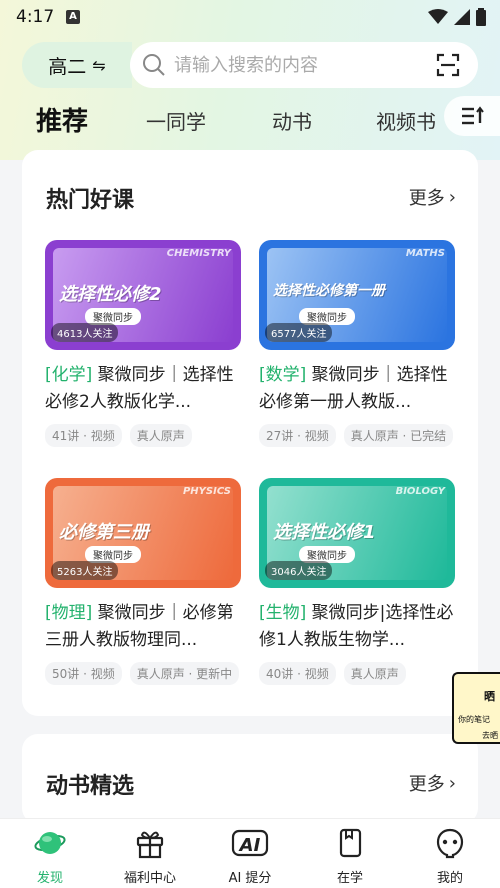 The image size is (500, 888). What do you see at coordinates (69, 613) in the screenshot?
I see `subject-tag: [物理]` at bounding box center [69, 613].